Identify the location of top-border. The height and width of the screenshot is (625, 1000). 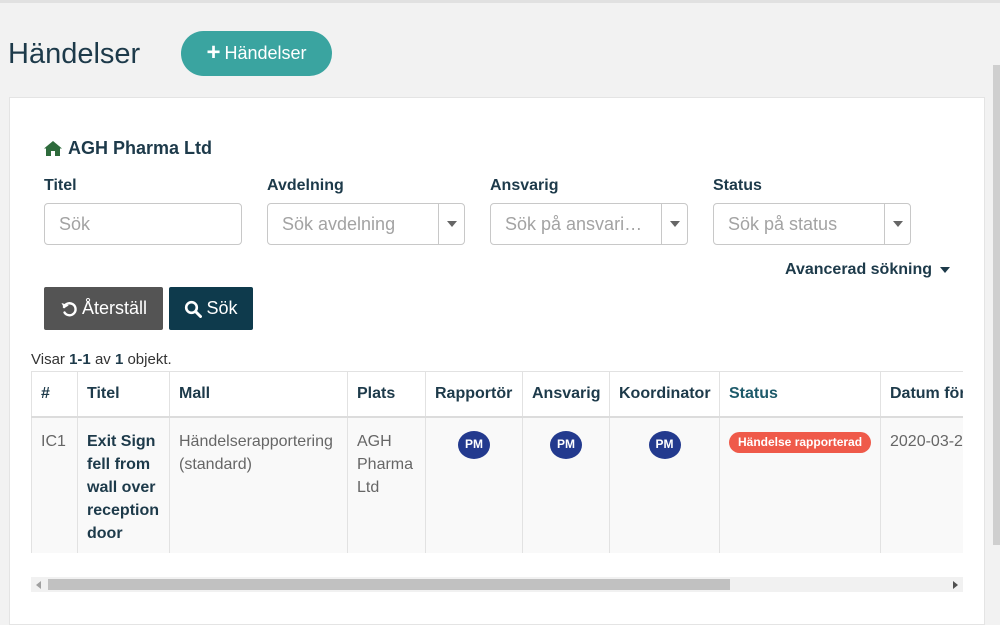
(500, 1).